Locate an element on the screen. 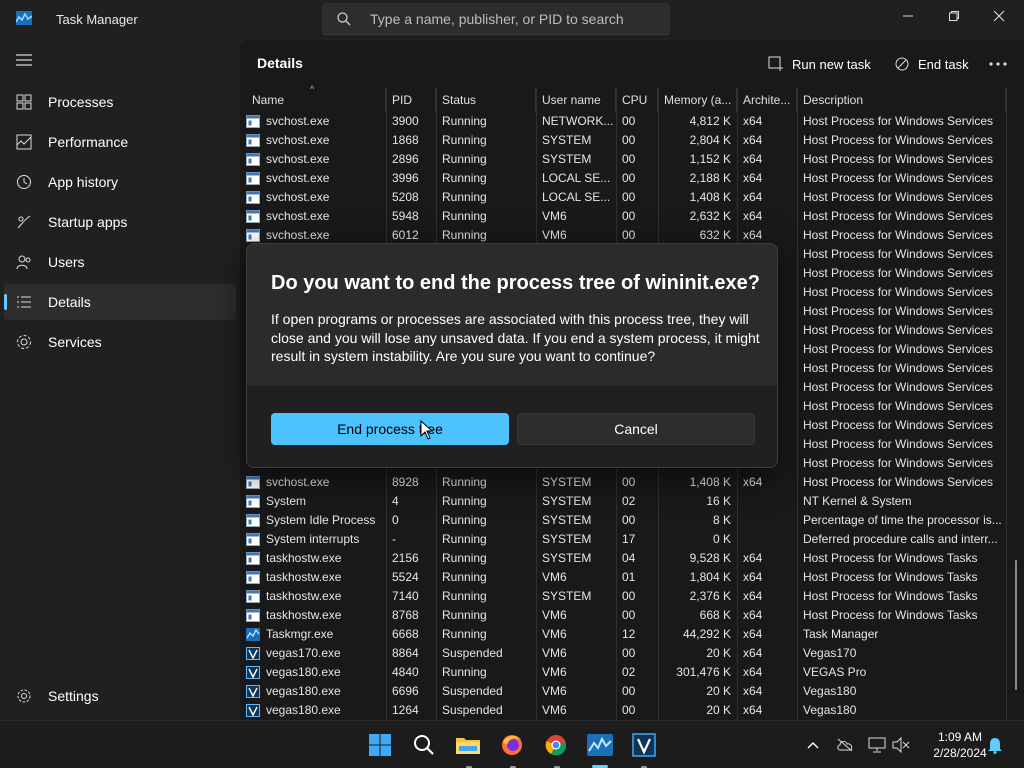 This screenshot has height=768, width=1024. search-input is located at coordinates (515, 19).